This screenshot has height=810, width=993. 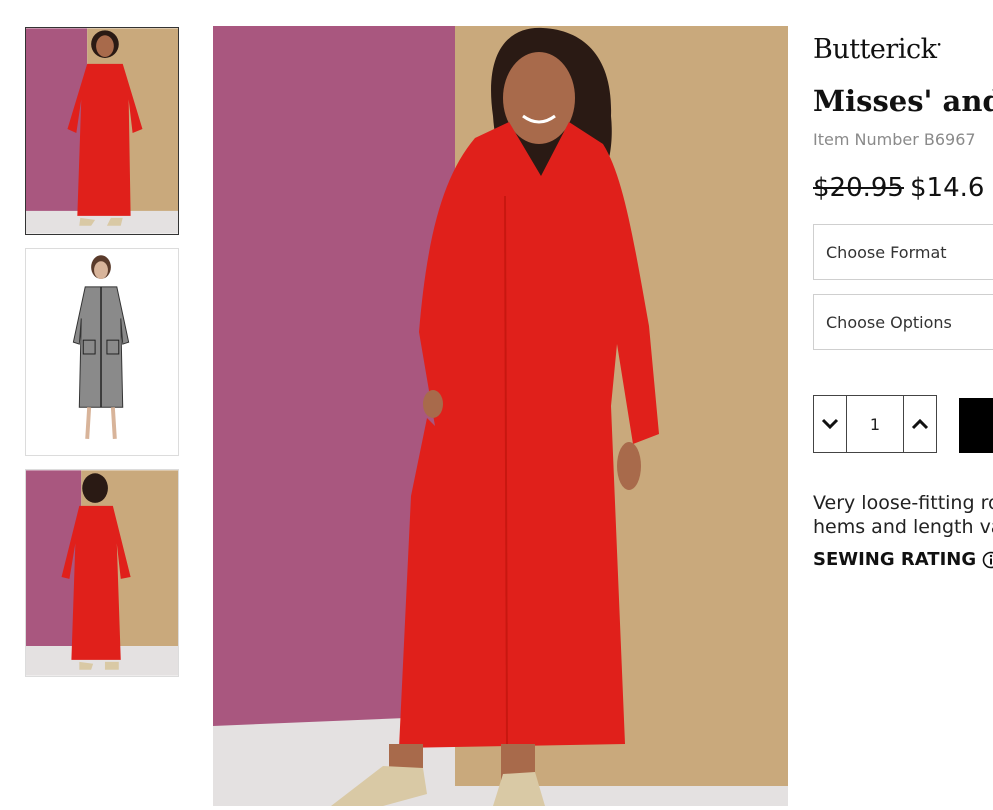 I want to click on original-price: $20.95, so click(x=858, y=188).